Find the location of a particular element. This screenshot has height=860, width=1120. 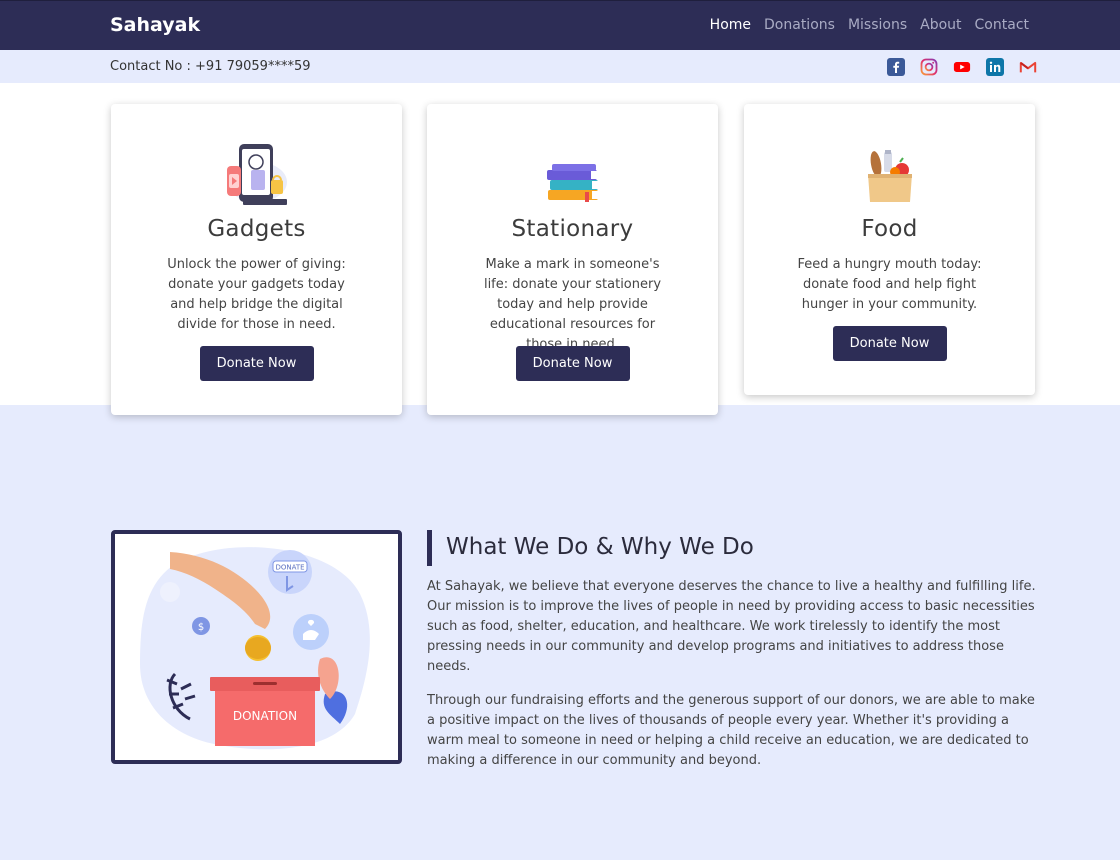

nav-about: About is located at coordinates (940, 25).